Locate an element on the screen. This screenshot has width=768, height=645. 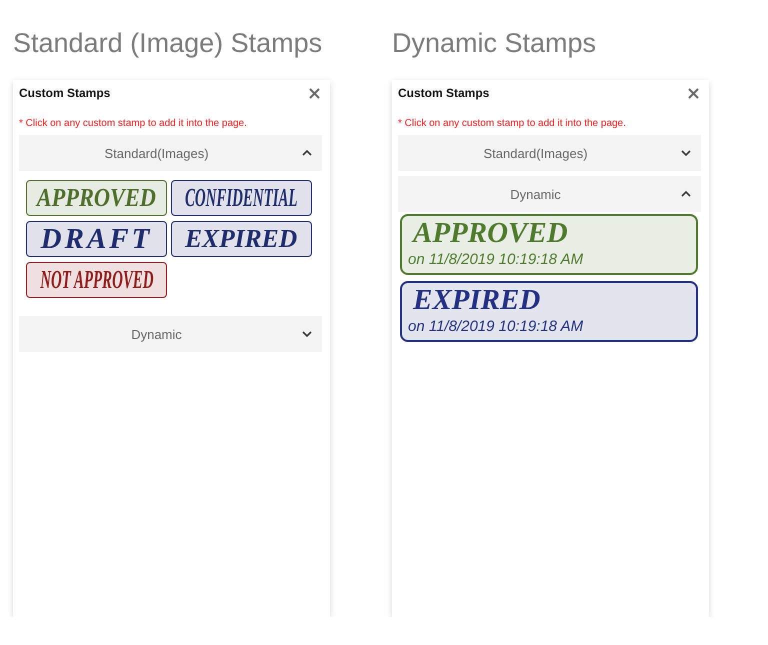
page-heading: Dynamic Stamps is located at coordinates (494, 43).